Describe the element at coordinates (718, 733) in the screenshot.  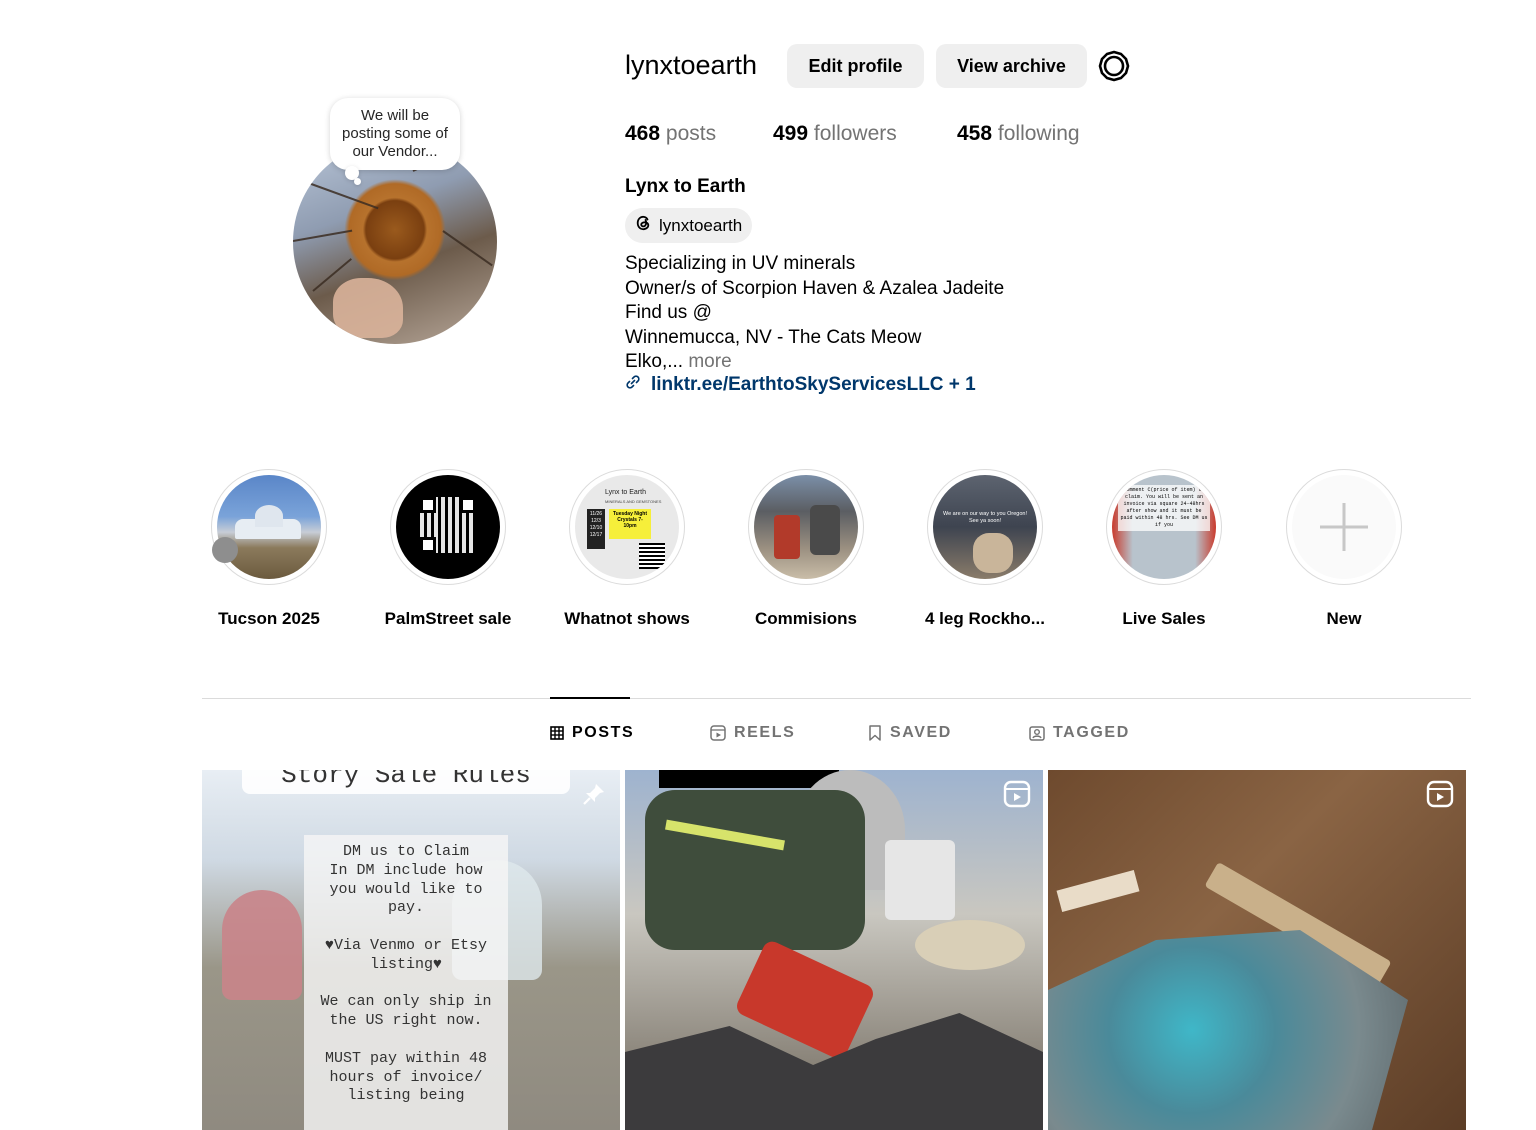
I see `reels-icon` at that location.